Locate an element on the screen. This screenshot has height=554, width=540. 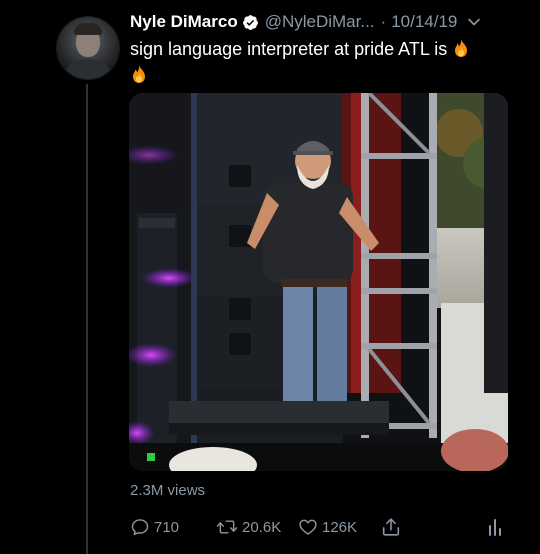
retweet-button: 20.6K is located at coordinates (248, 527).